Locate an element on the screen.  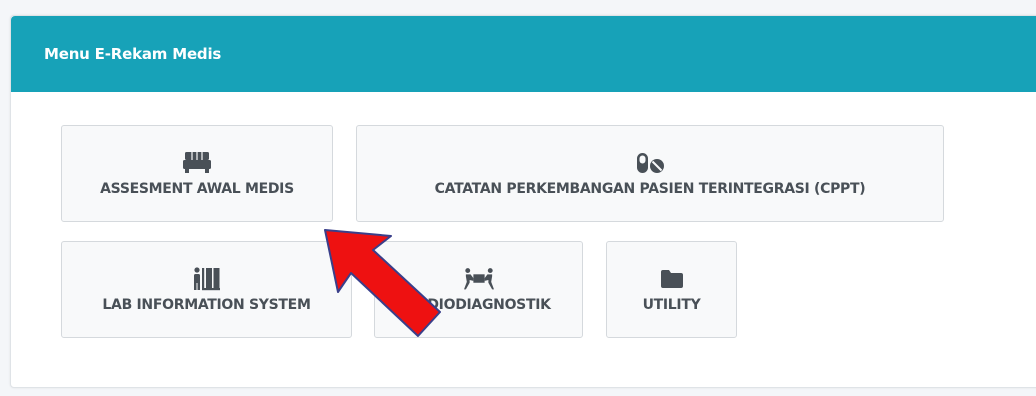
person-dolly-icon is located at coordinates (207, 279).